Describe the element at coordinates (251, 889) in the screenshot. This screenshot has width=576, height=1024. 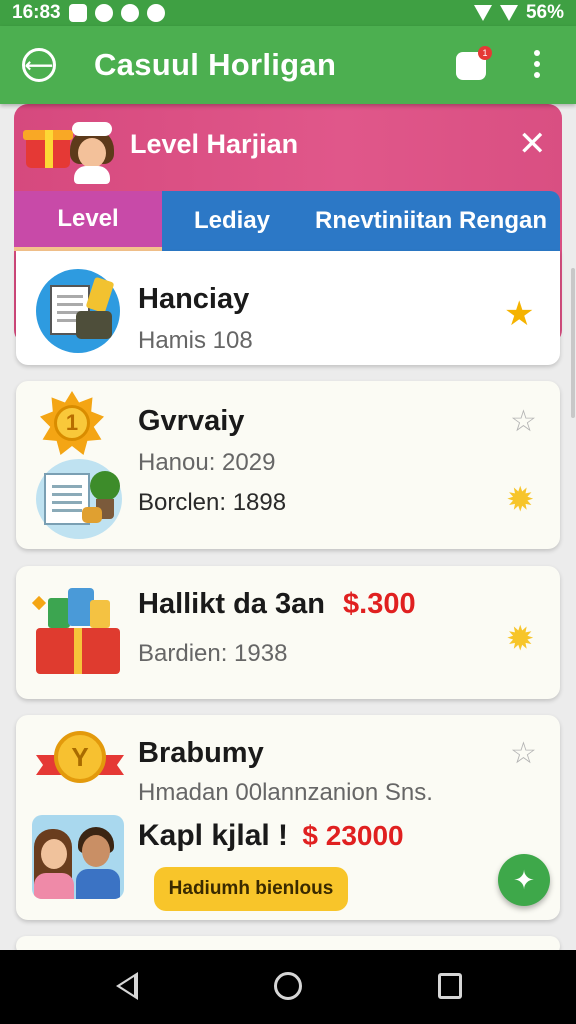
I see `claim-button: Hadiumh bienlous` at that location.